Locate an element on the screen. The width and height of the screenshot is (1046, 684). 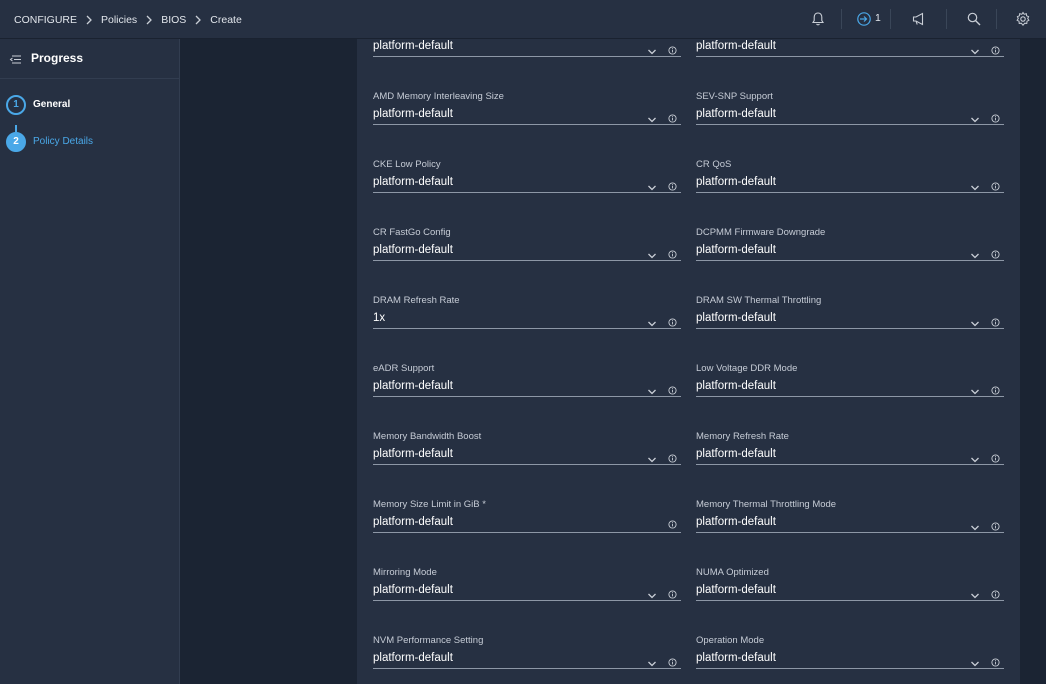
form-field: CR FastGo Config platform-default is located at coordinates (527, 247).